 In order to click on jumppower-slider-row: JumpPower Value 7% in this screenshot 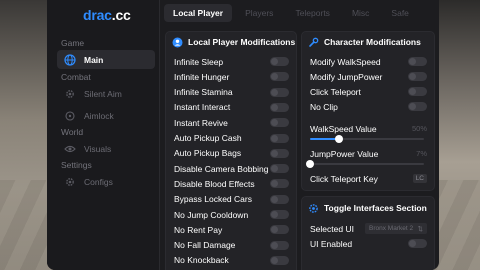, I will do `click(368, 153)`.